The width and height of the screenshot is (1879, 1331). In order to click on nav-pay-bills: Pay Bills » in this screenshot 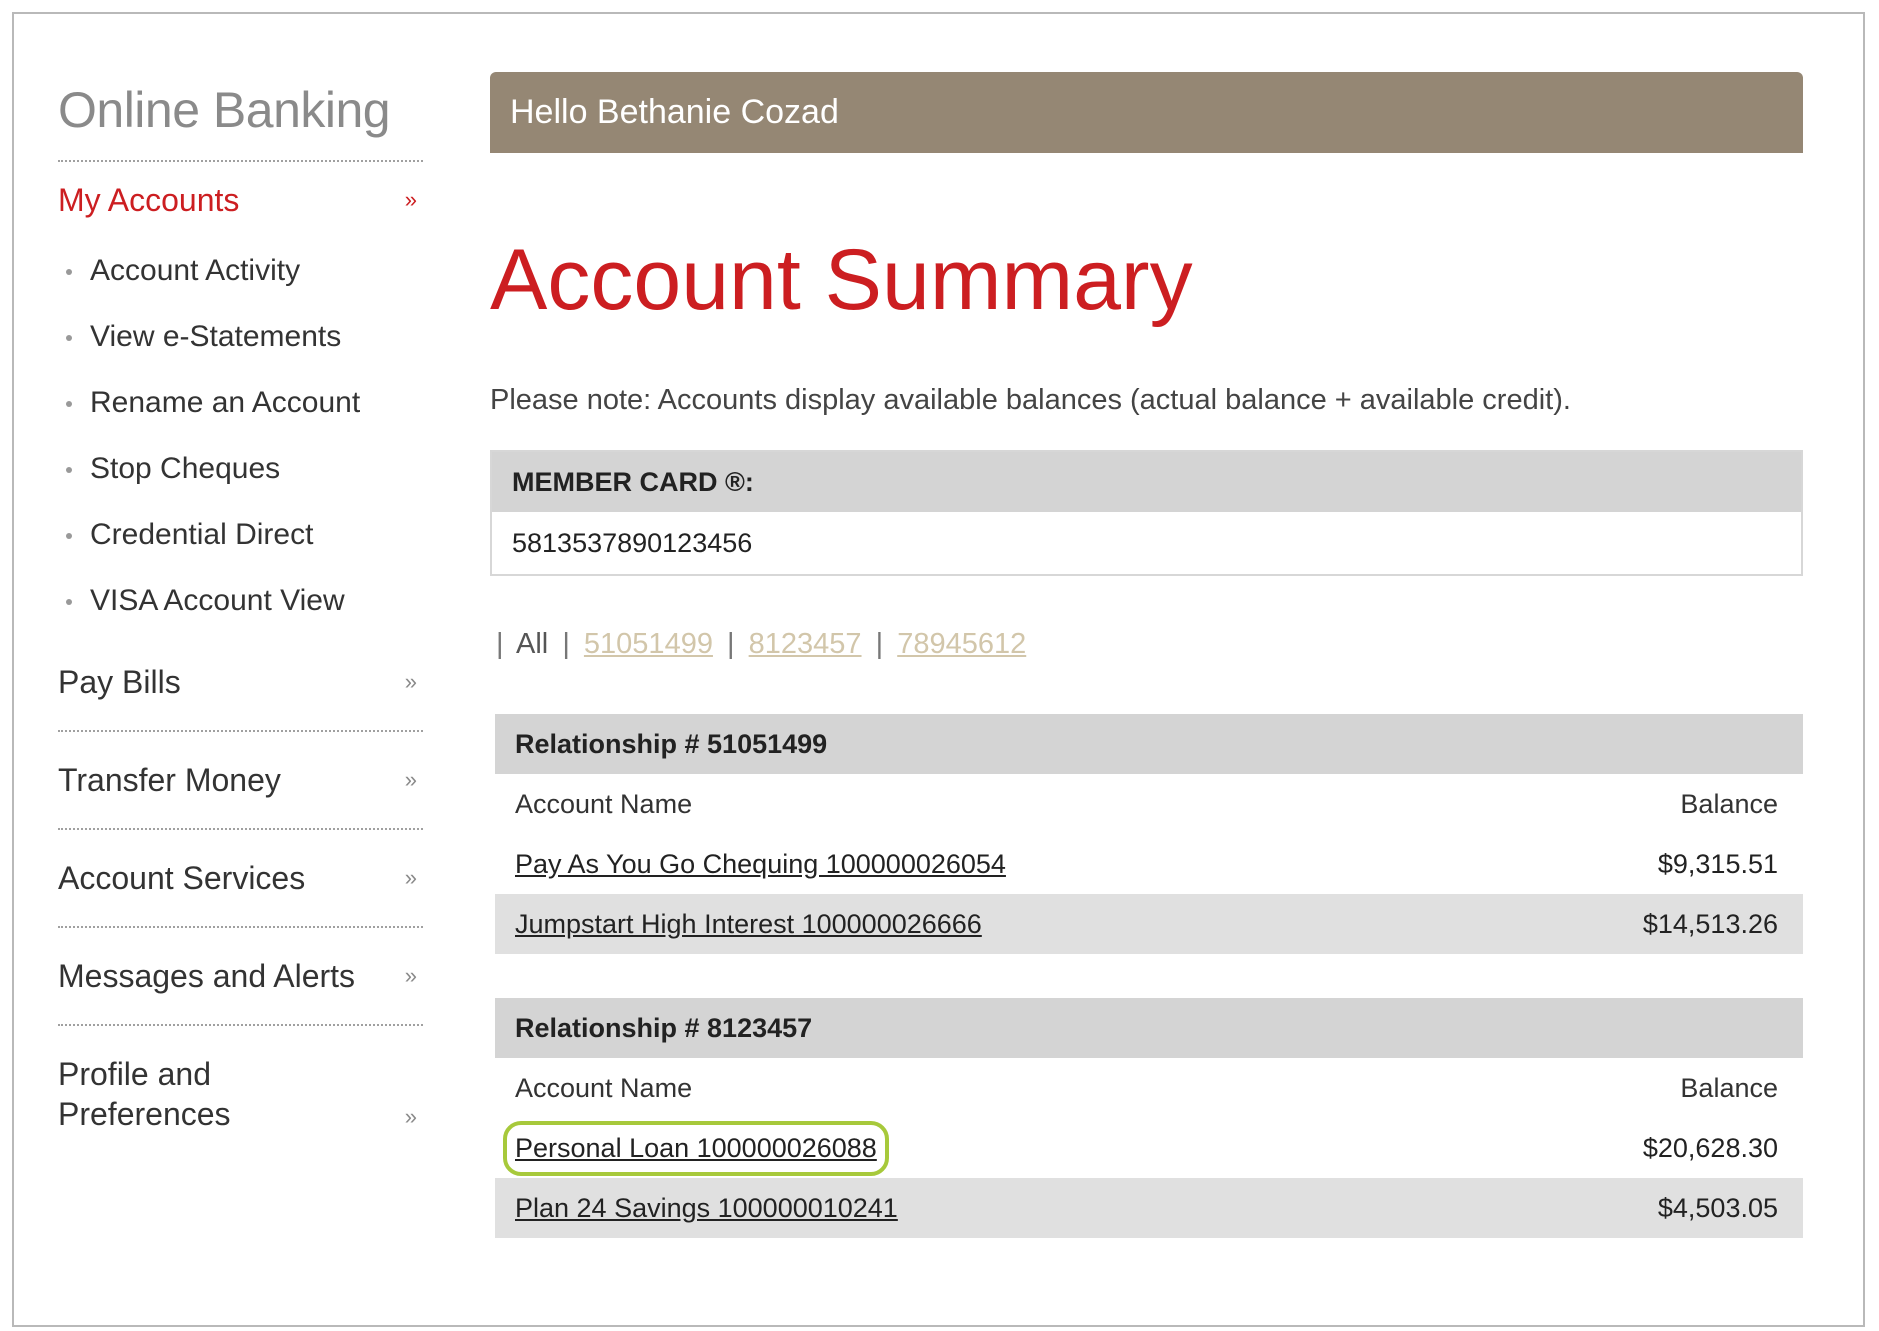, I will do `click(240, 682)`.